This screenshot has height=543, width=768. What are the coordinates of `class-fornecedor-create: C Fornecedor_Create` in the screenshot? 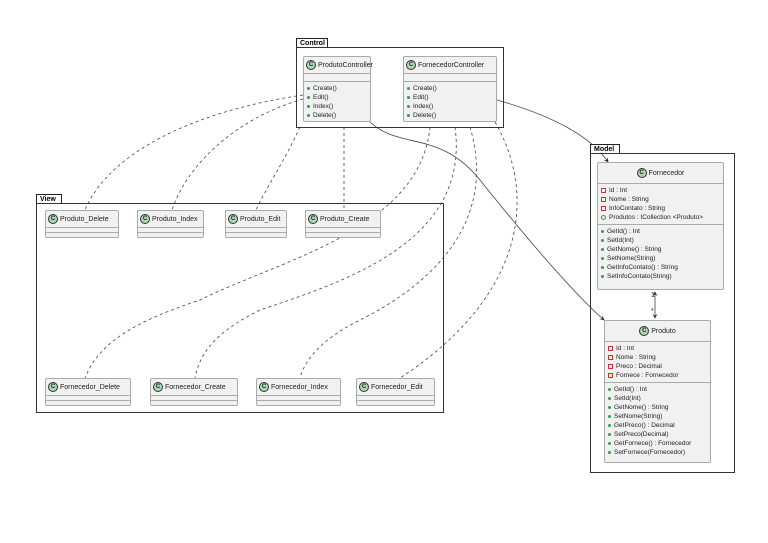 It's located at (194, 392).